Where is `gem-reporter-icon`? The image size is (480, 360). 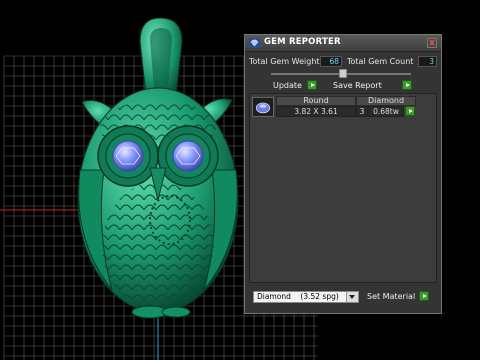
gem-reporter-icon is located at coordinates (254, 43).